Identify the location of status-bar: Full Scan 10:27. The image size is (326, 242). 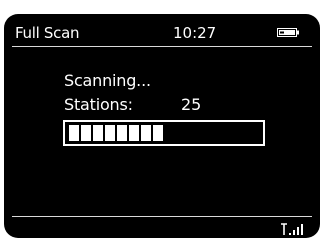
(162, 31).